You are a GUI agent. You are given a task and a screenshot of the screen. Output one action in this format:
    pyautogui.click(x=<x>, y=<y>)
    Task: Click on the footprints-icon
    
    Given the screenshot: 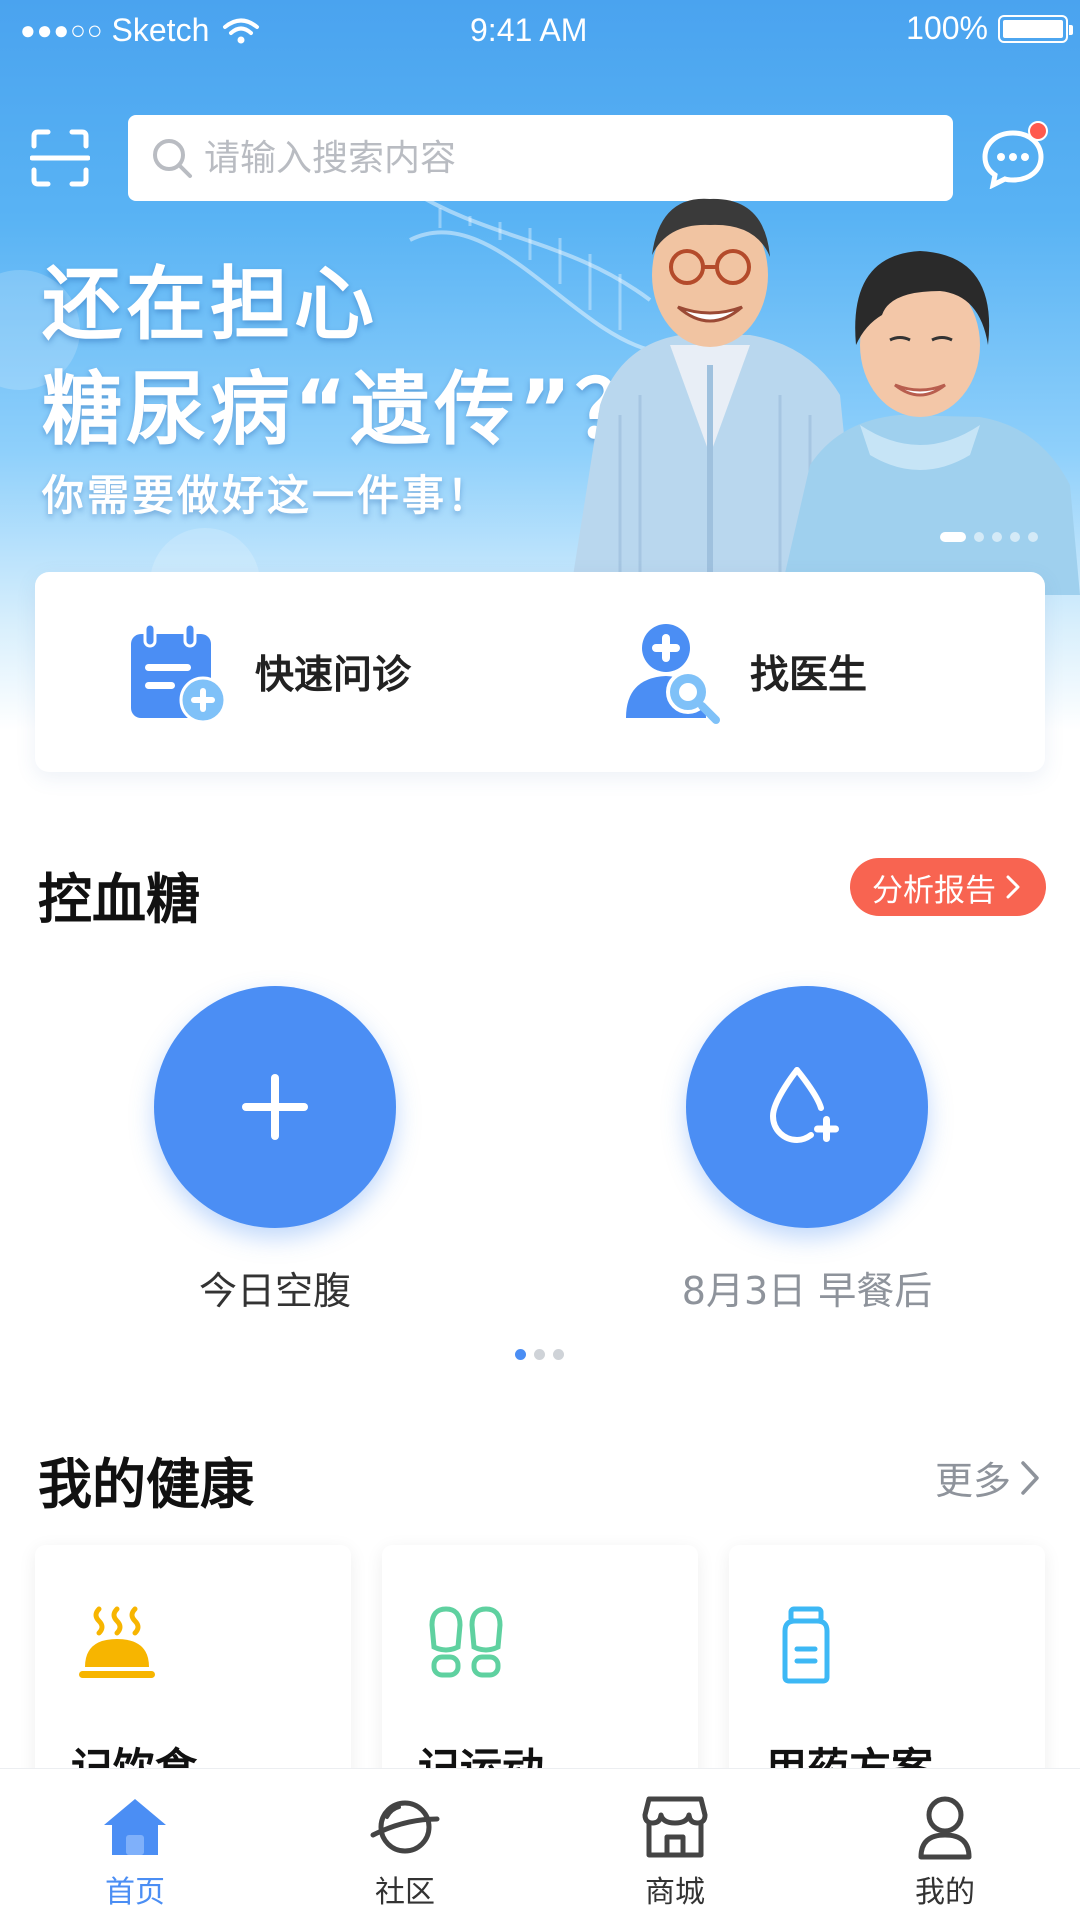 What is the action you would take?
    pyautogui.click(x=466, y=1642)
    